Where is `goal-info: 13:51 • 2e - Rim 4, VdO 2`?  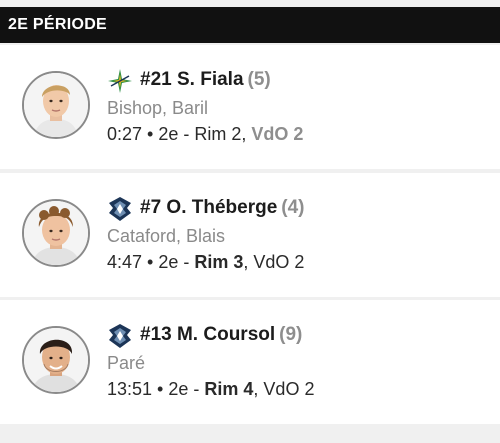 goal-info: 13:51 • 2e - Rim 4, VdO 2 is located at coordinates (210, 389).